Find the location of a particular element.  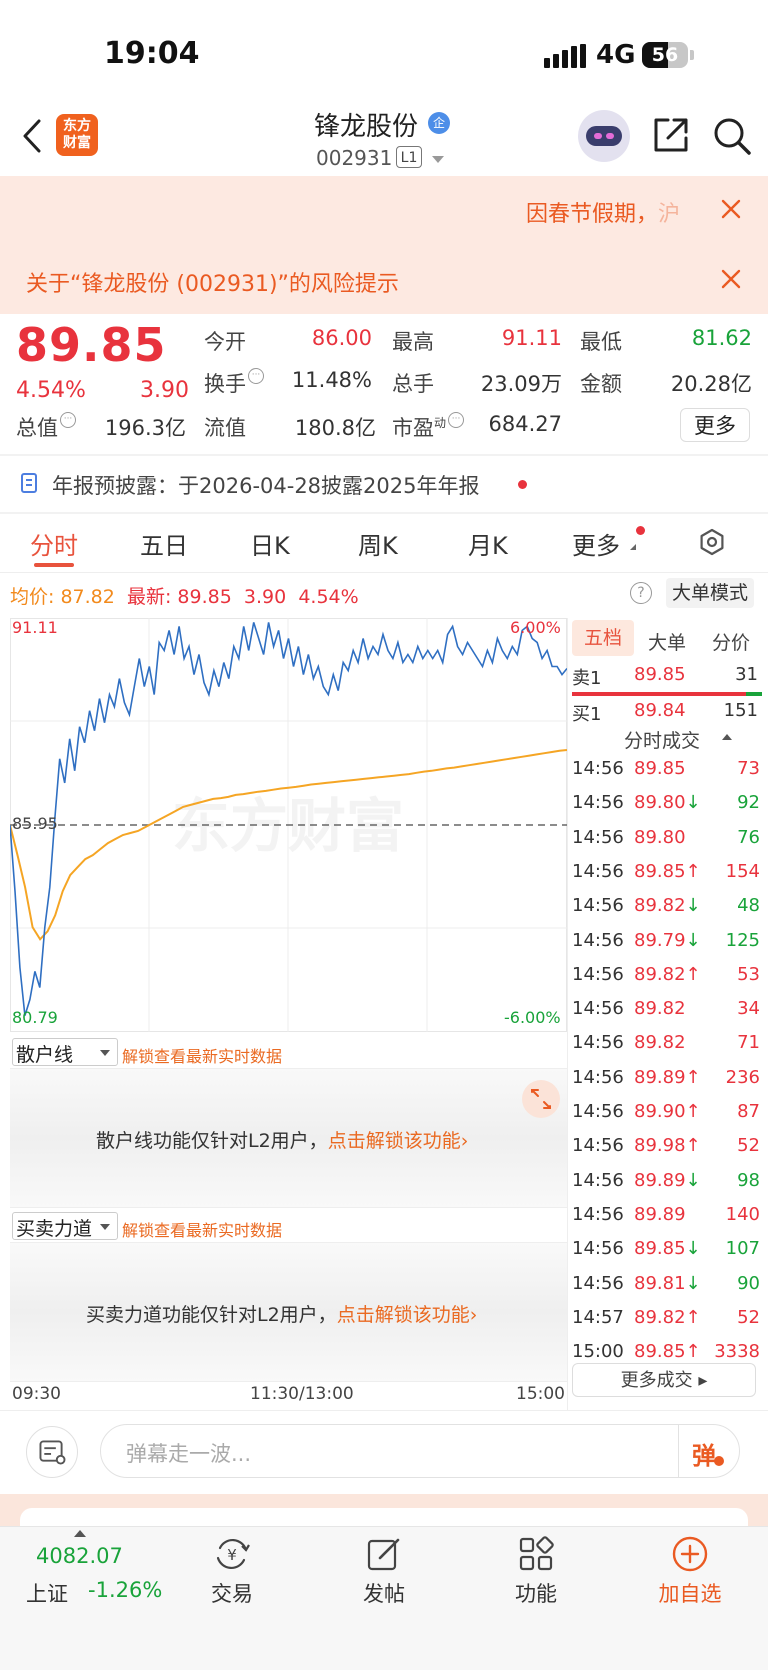

trade-icon: ¥ is located at coordinates (232, 1554).